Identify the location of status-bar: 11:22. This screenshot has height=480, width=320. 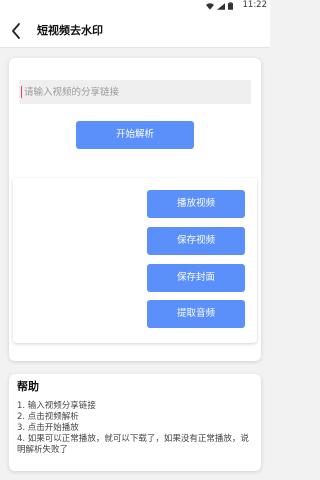
(135, 5).